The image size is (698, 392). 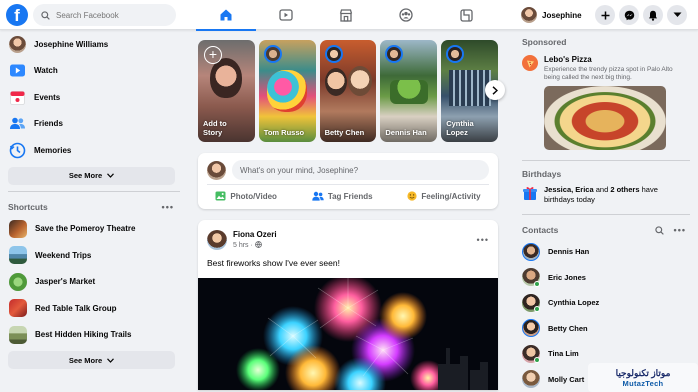 I want to click on shortcut-item: Jasper's Market, so click(x=94, y=282).